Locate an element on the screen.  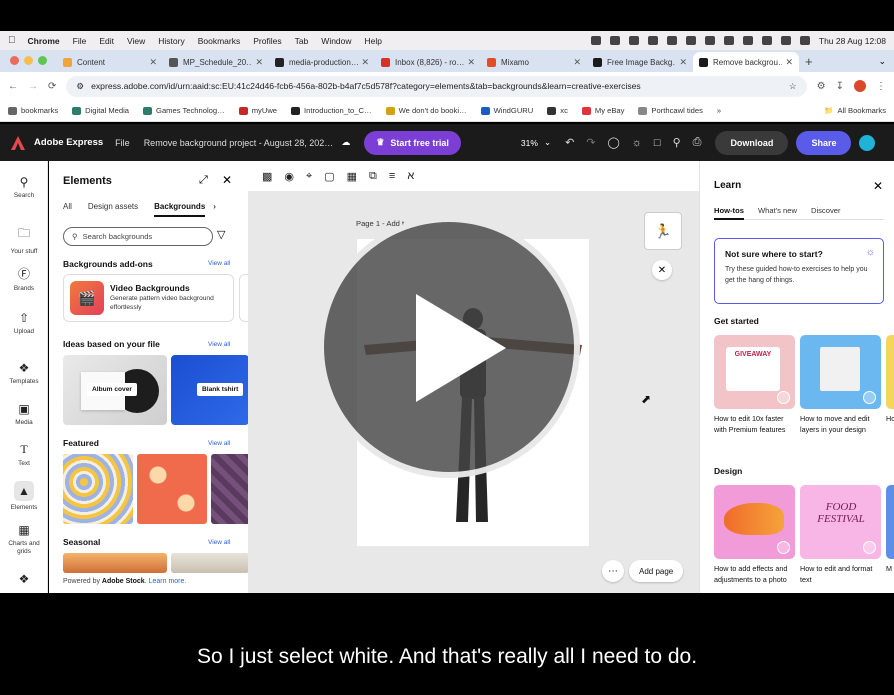
howto-card-effects is located at coordinates (754, 522).